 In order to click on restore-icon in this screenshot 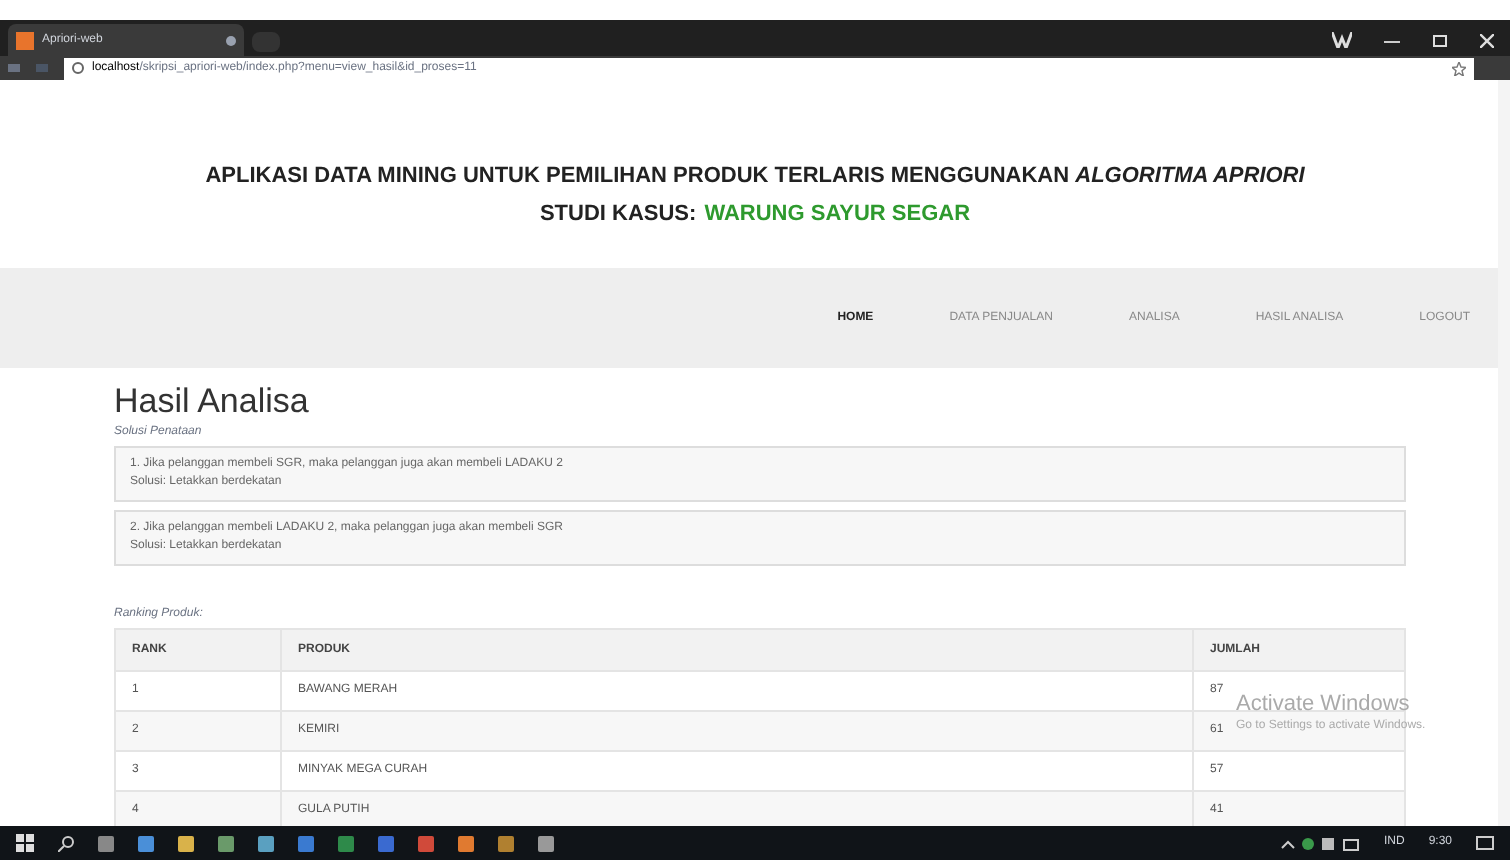, I will do `click(1440, 40)`.